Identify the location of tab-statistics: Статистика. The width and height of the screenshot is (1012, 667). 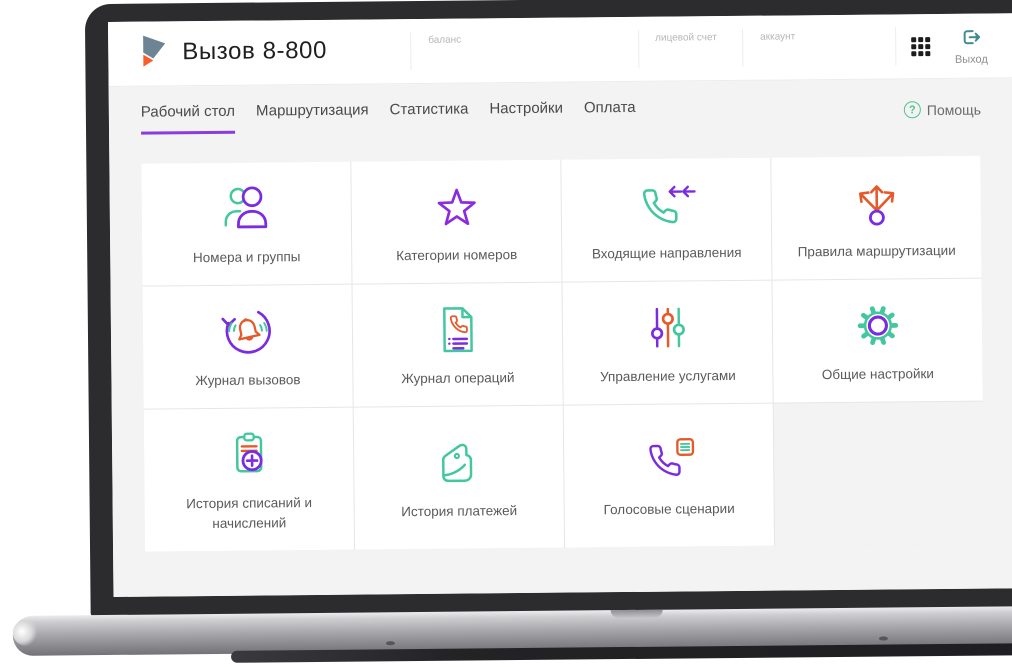
(429, 117).